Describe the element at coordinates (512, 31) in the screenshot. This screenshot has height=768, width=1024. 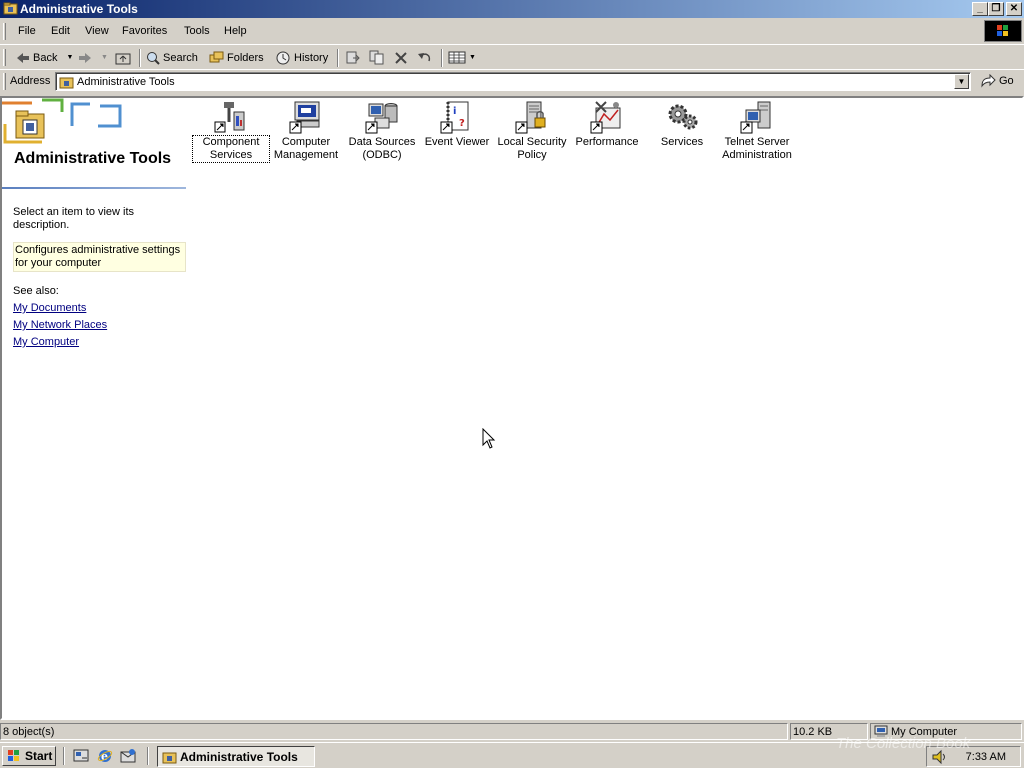
I see `menu-bar: File Edit View Favorites Tools Help` at that location.